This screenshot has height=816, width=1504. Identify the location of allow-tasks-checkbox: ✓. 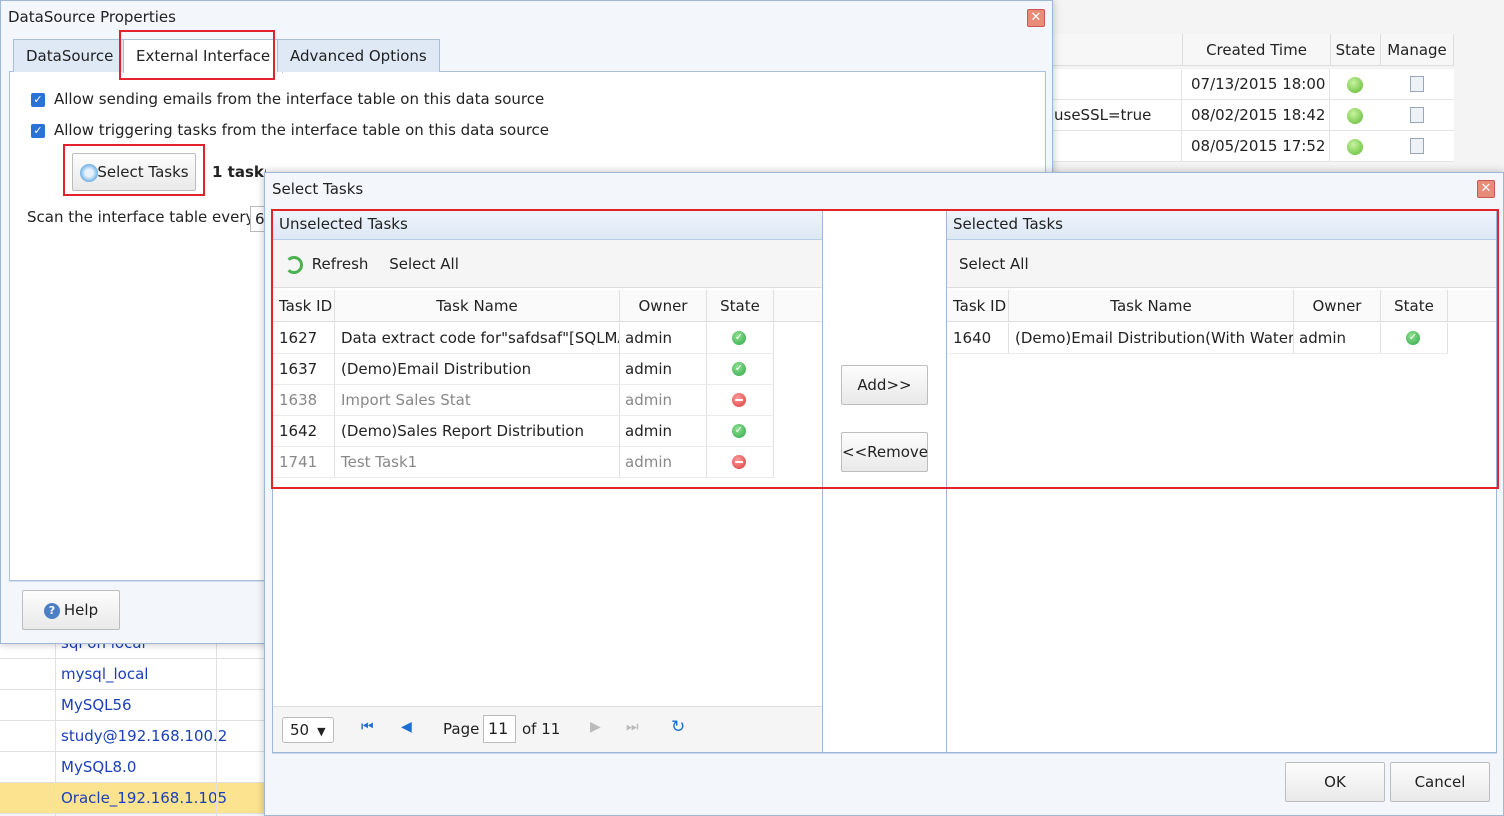
(38, 131).